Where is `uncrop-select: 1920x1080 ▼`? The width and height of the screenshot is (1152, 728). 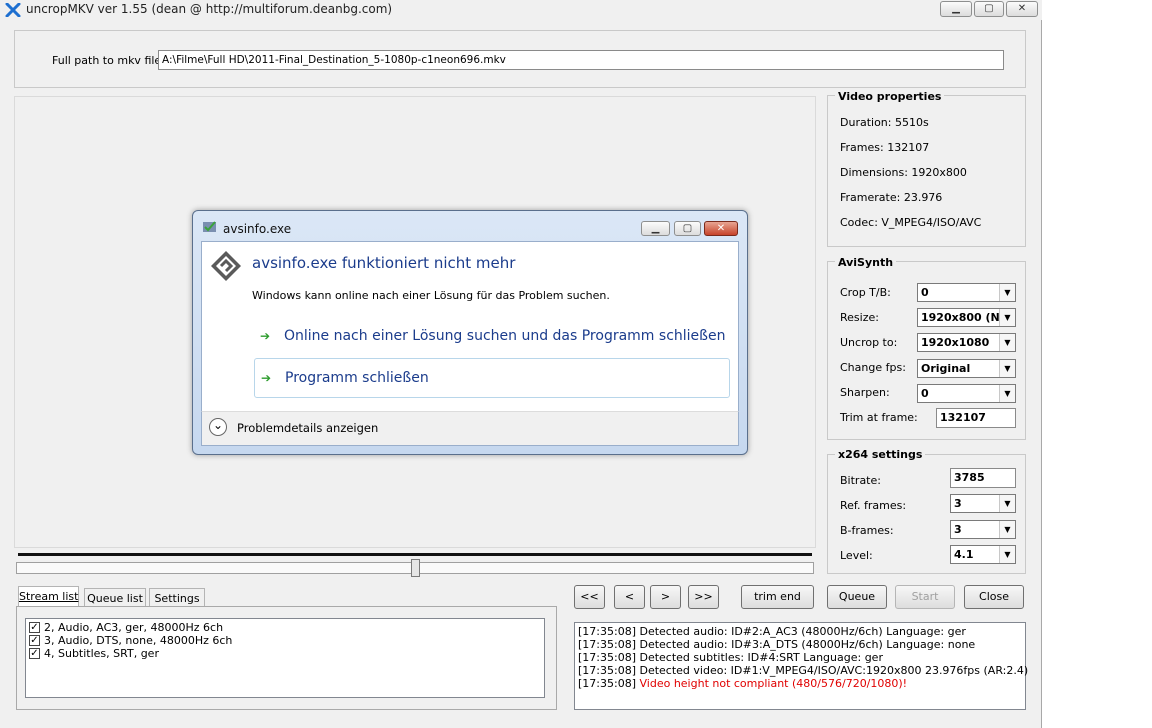
uncrop-select: 1920x1080 ▼ is located at coordinates (966, 342).